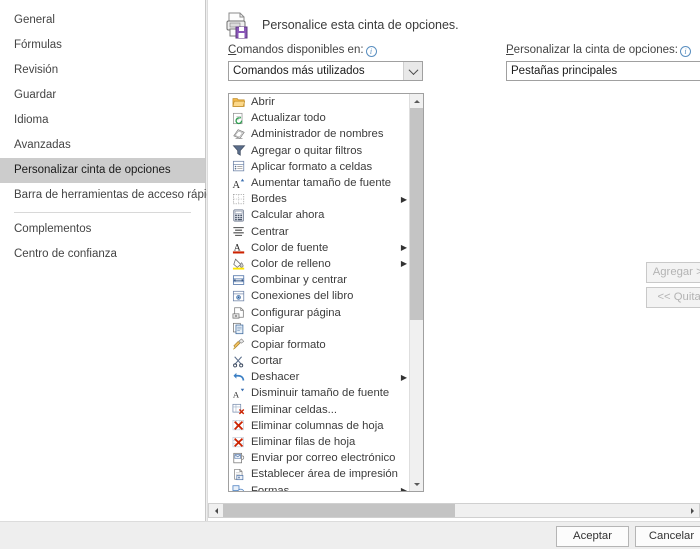  What do you see at coordinates (324, 474) in the screenshot?
I see `command-label: Establecer área de impresión` at bounding box center [324, 474].